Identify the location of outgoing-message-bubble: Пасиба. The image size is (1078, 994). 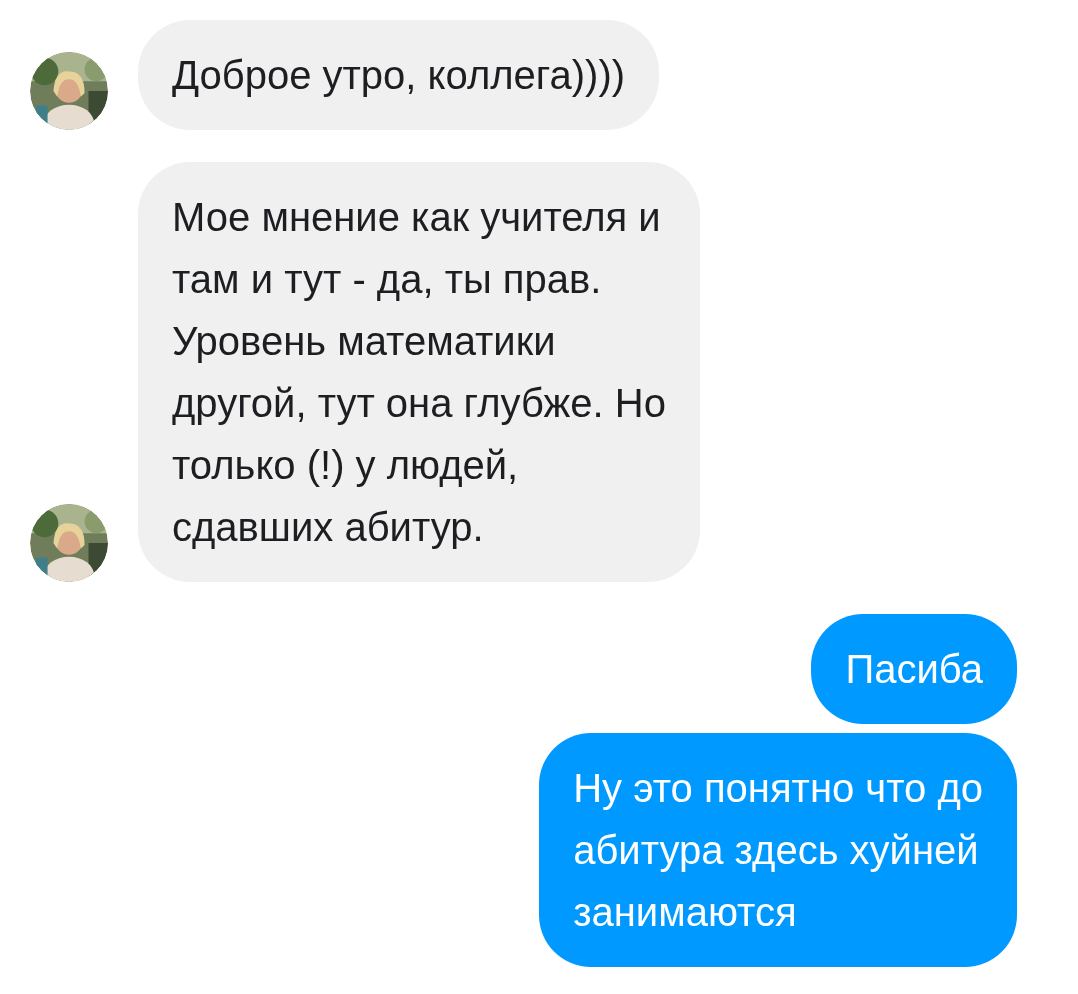
(914, 669).